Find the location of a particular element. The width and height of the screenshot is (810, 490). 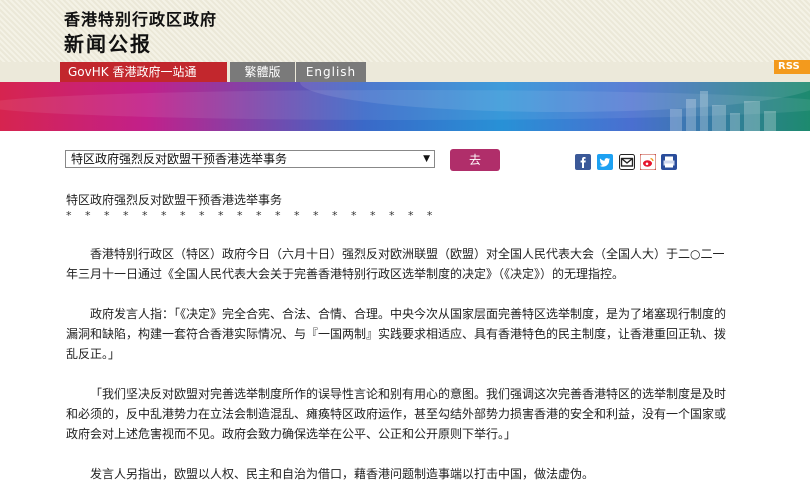

email-icon is located at coordinates (627, 162).